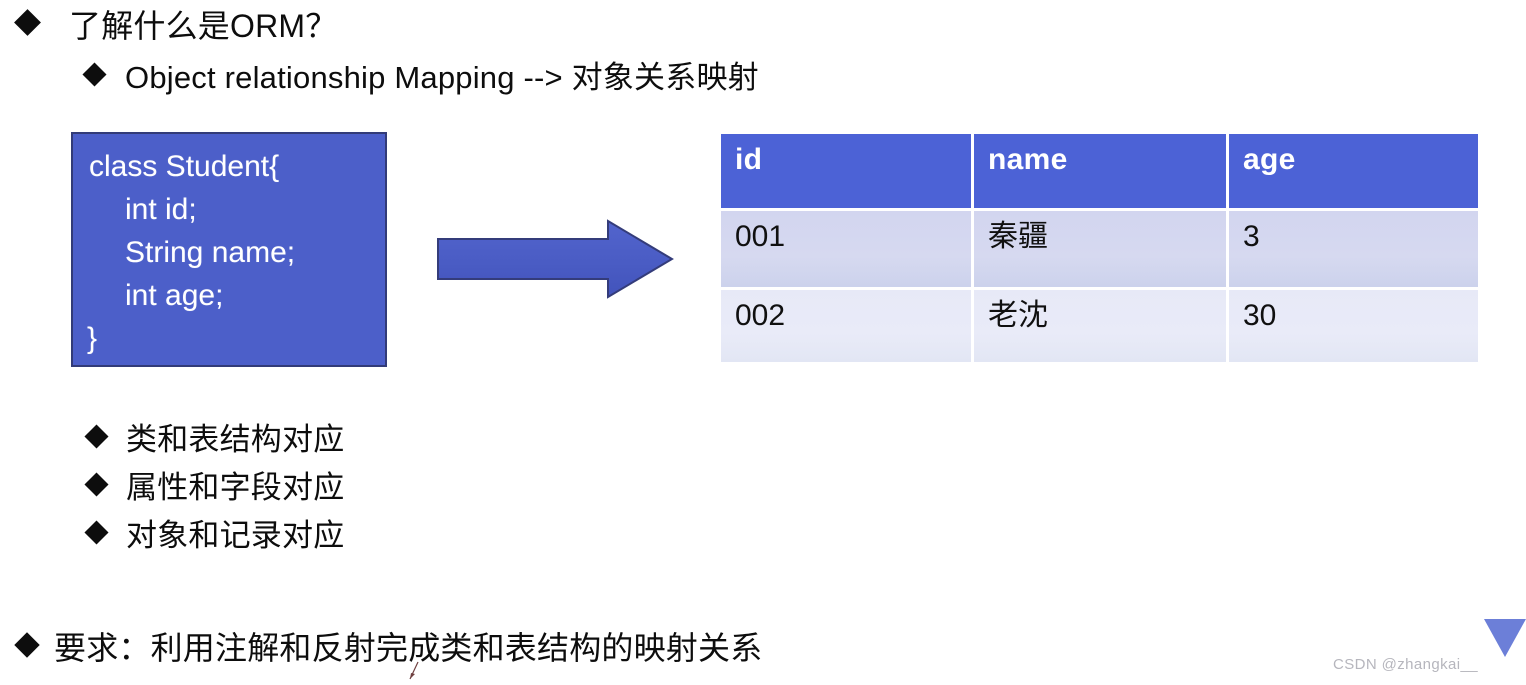  I want to click on list-item-label: 类和表结构对应, so click(235, 439).